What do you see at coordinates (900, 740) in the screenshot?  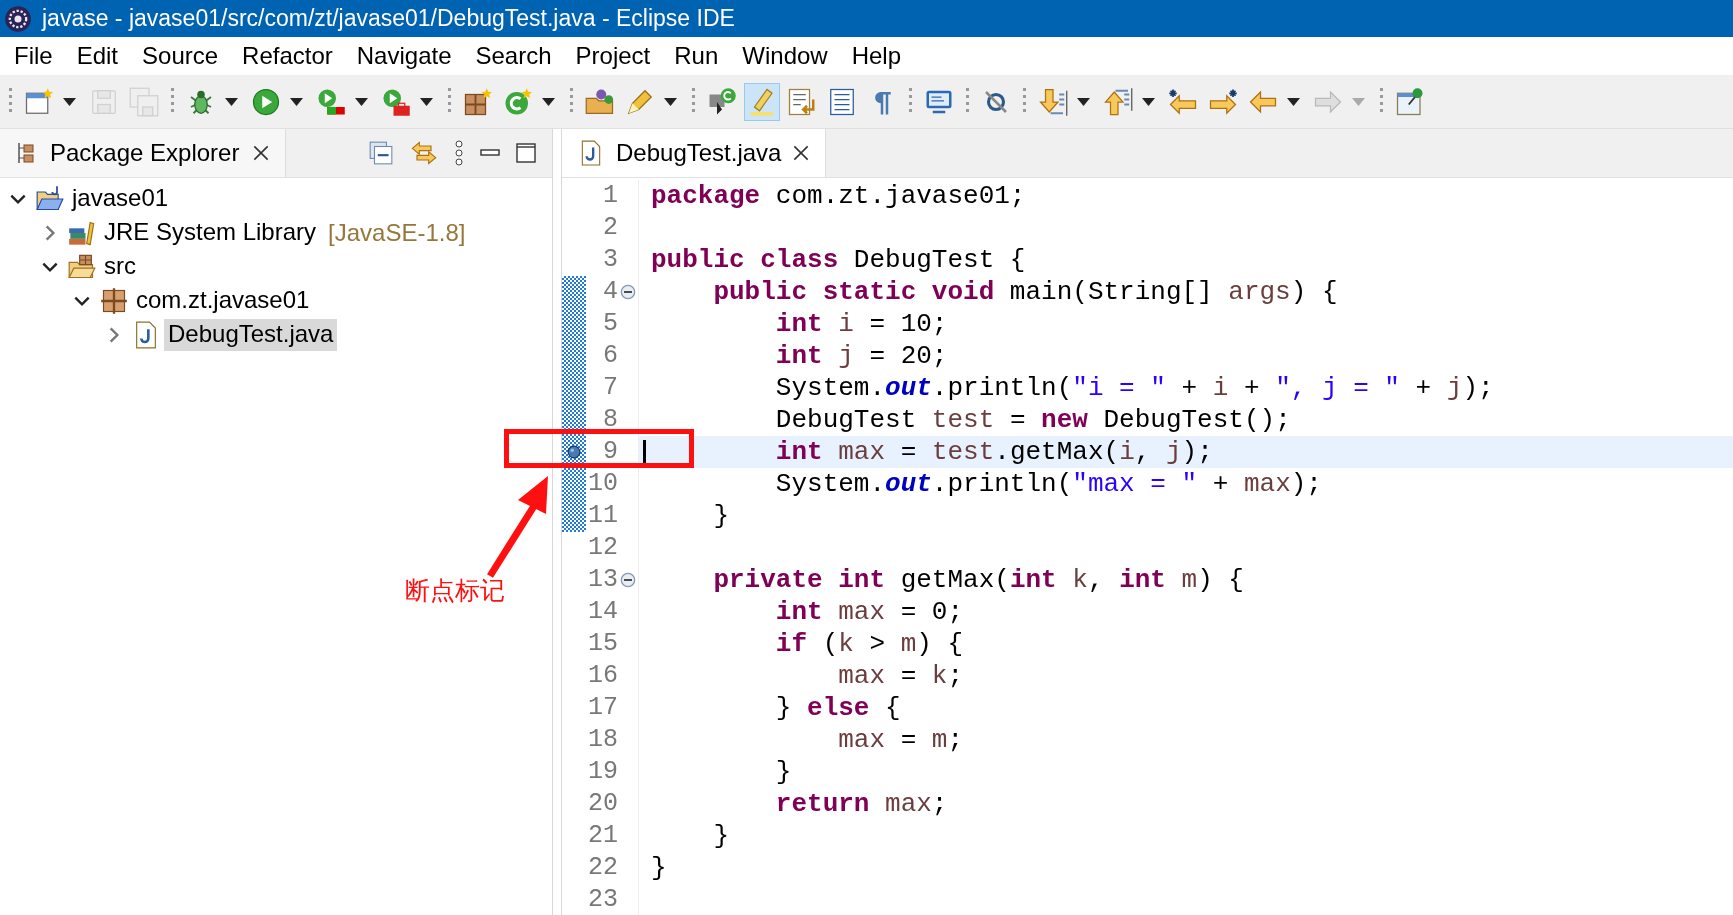 I see `code-line: max = m;` at bounding box center [900, 740].